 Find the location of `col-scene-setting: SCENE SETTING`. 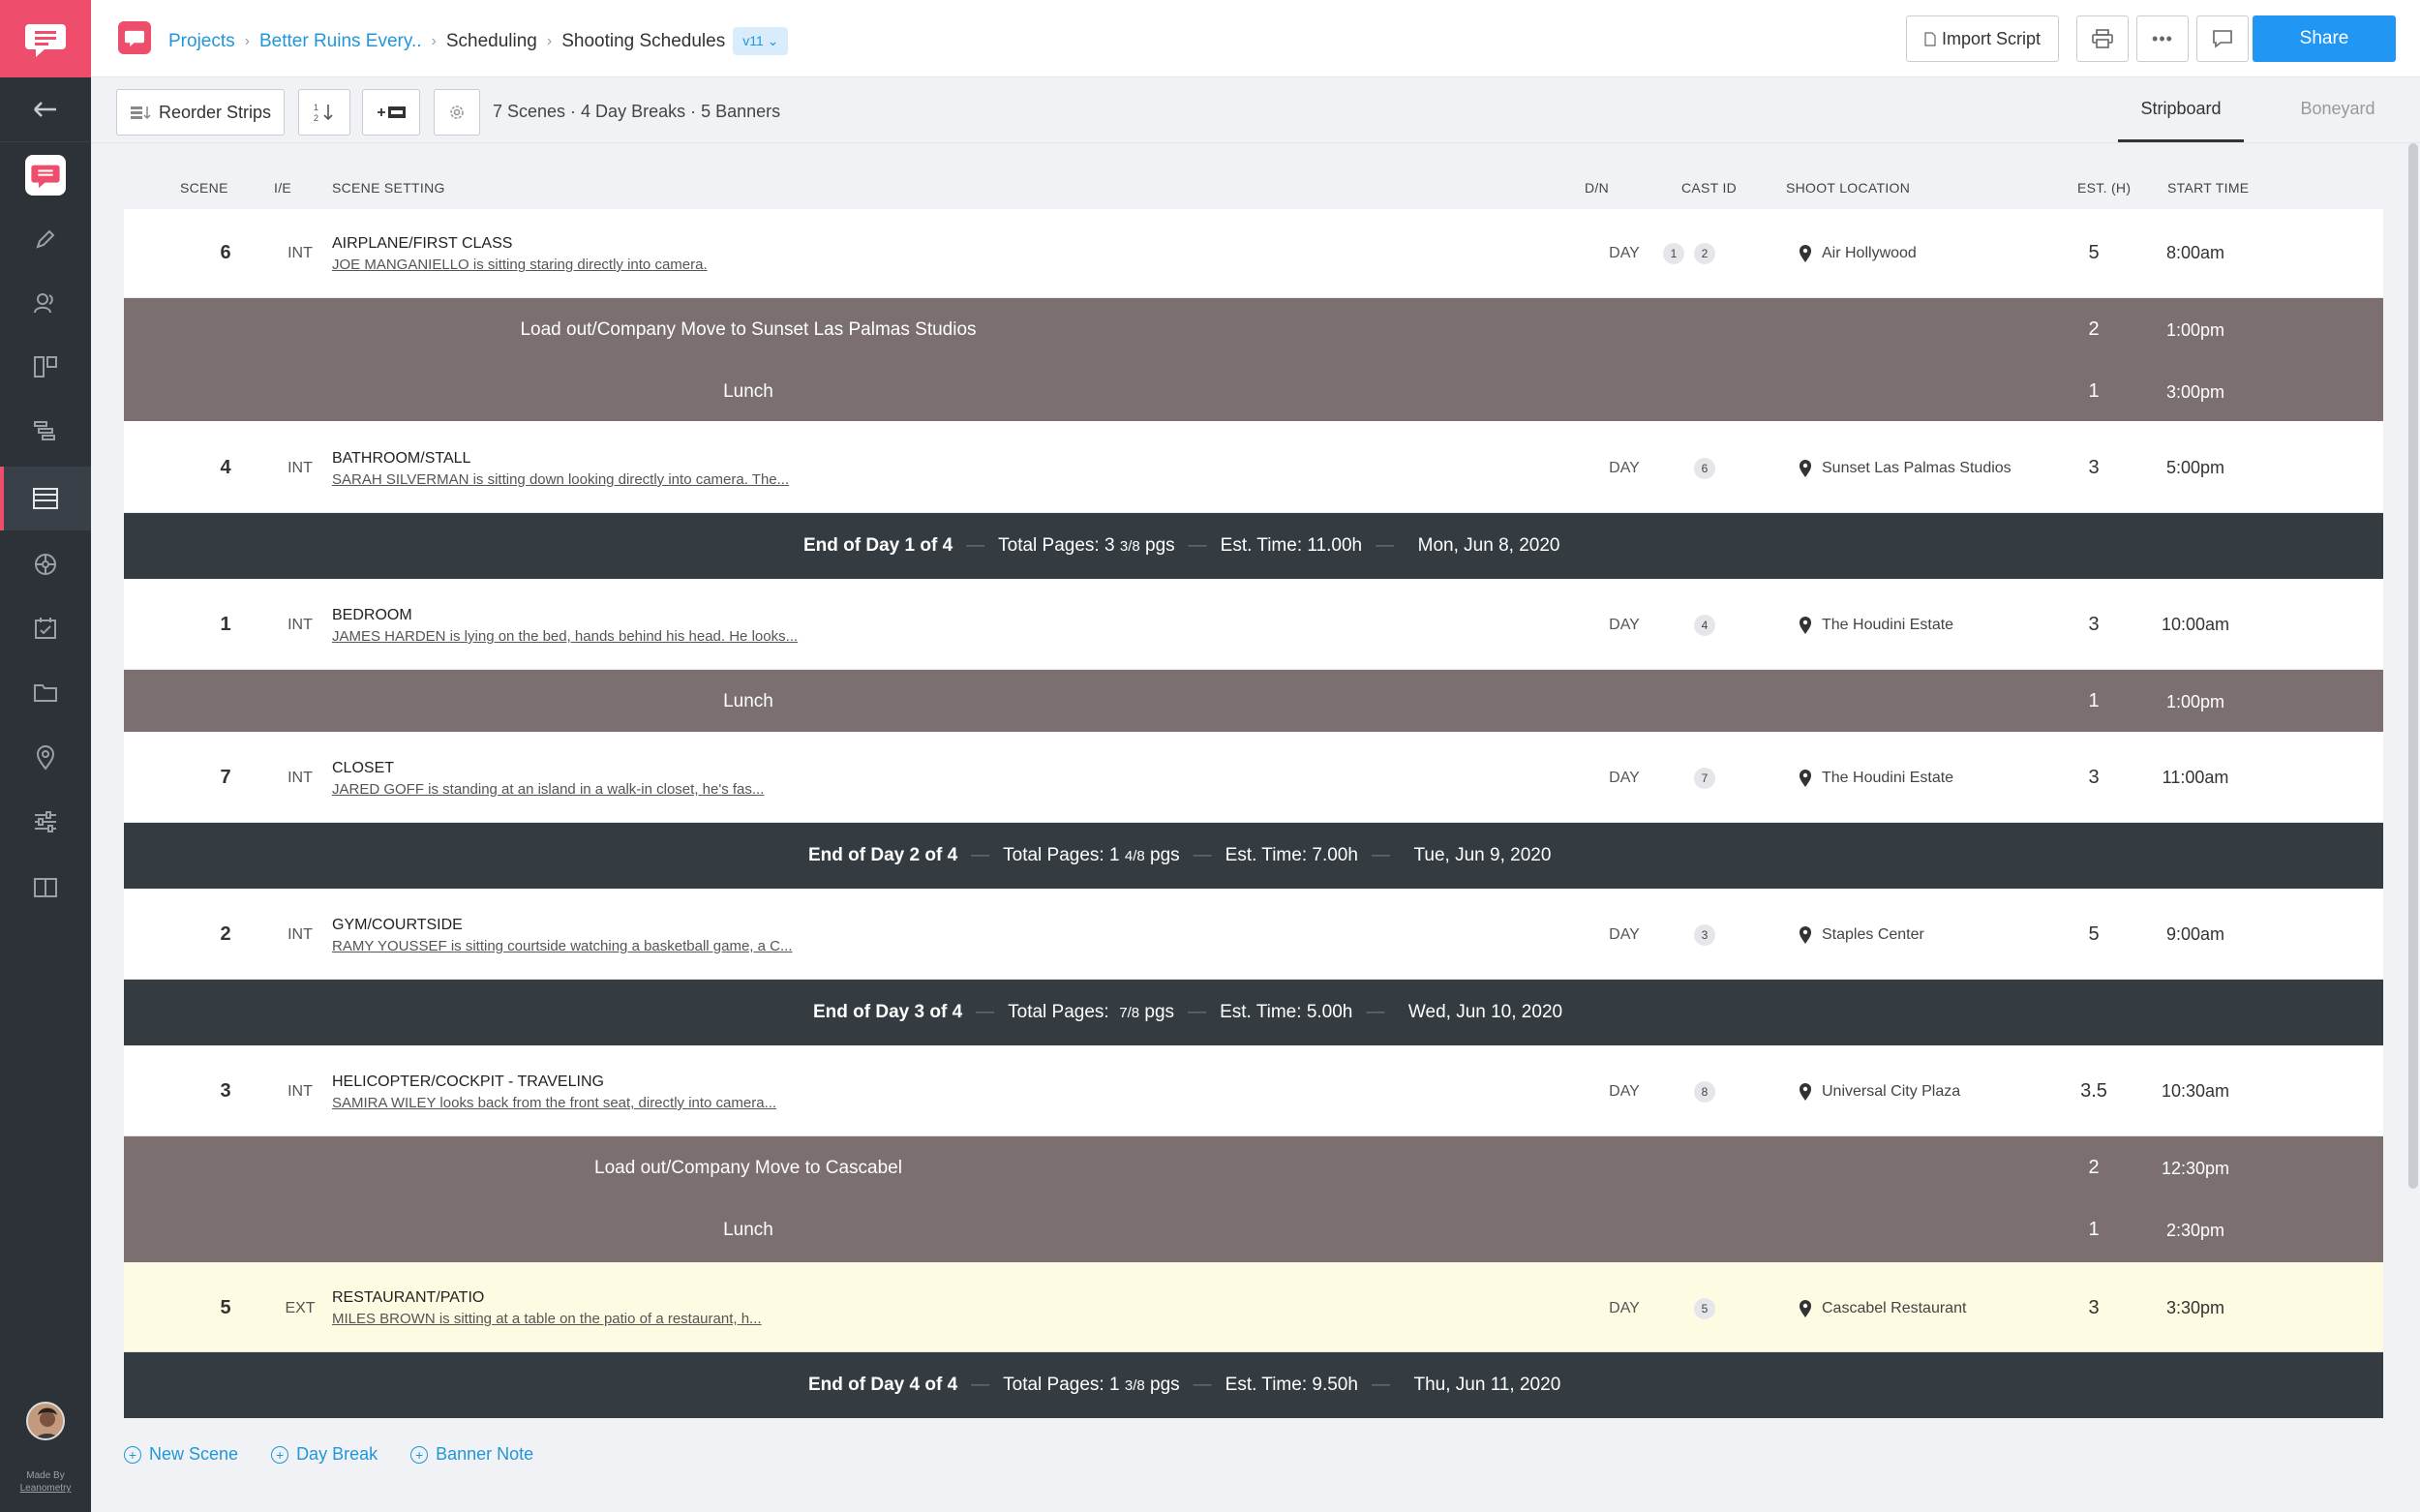

col-scene-setting: SCENE SETTING is located at coordinates (388, 188).